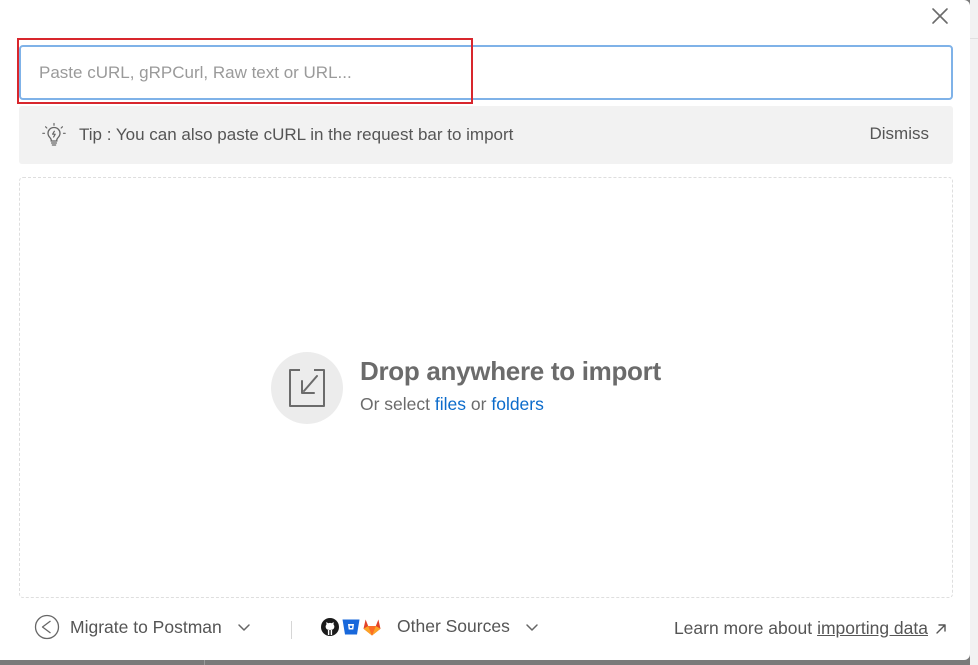 This screenshot has height=665, width=978. I want to click on close-icon, so click(940, 16).